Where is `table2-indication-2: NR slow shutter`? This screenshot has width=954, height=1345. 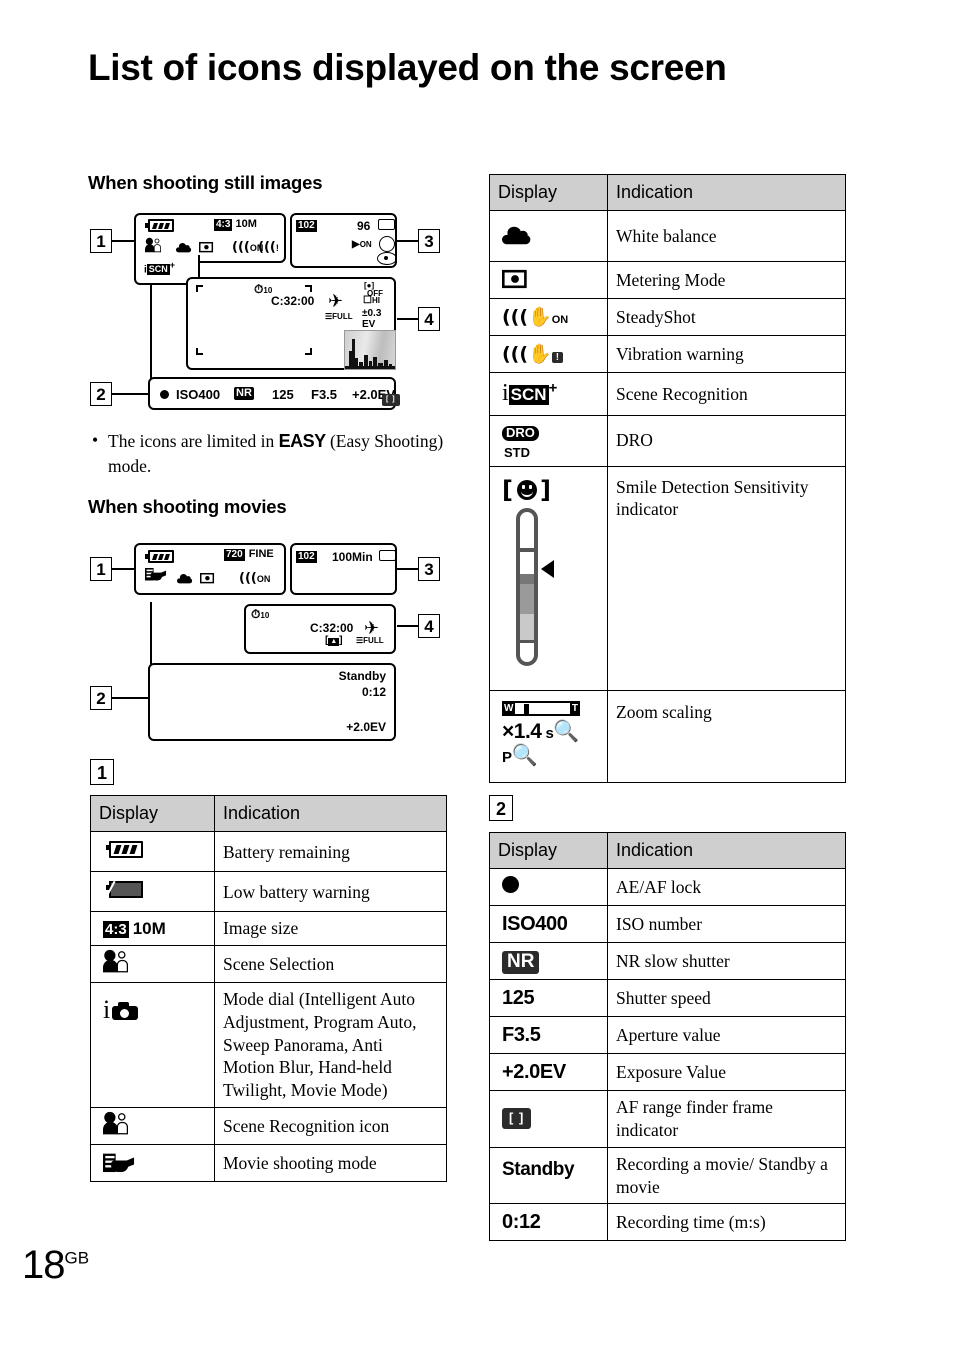
table2-indication-2: NR slow shutter is located at coordinates (726, 961).